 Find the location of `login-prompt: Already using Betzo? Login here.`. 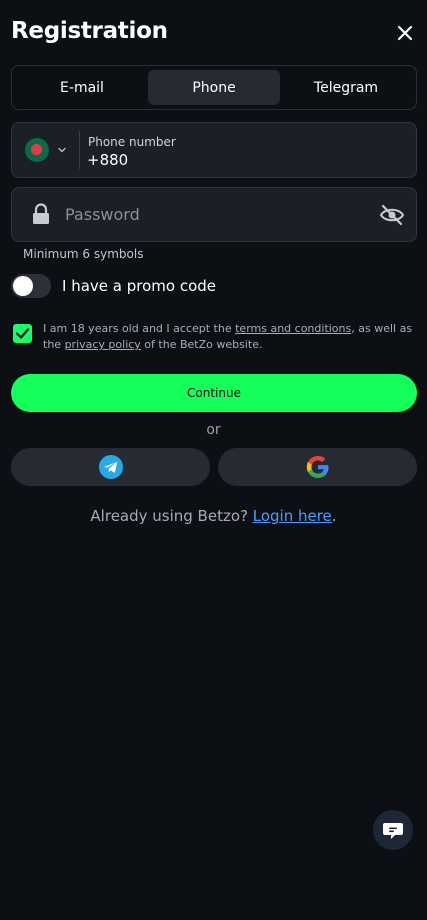

login-prompt: Already using Betzo? Login here. is located at coordinates (213, 516).